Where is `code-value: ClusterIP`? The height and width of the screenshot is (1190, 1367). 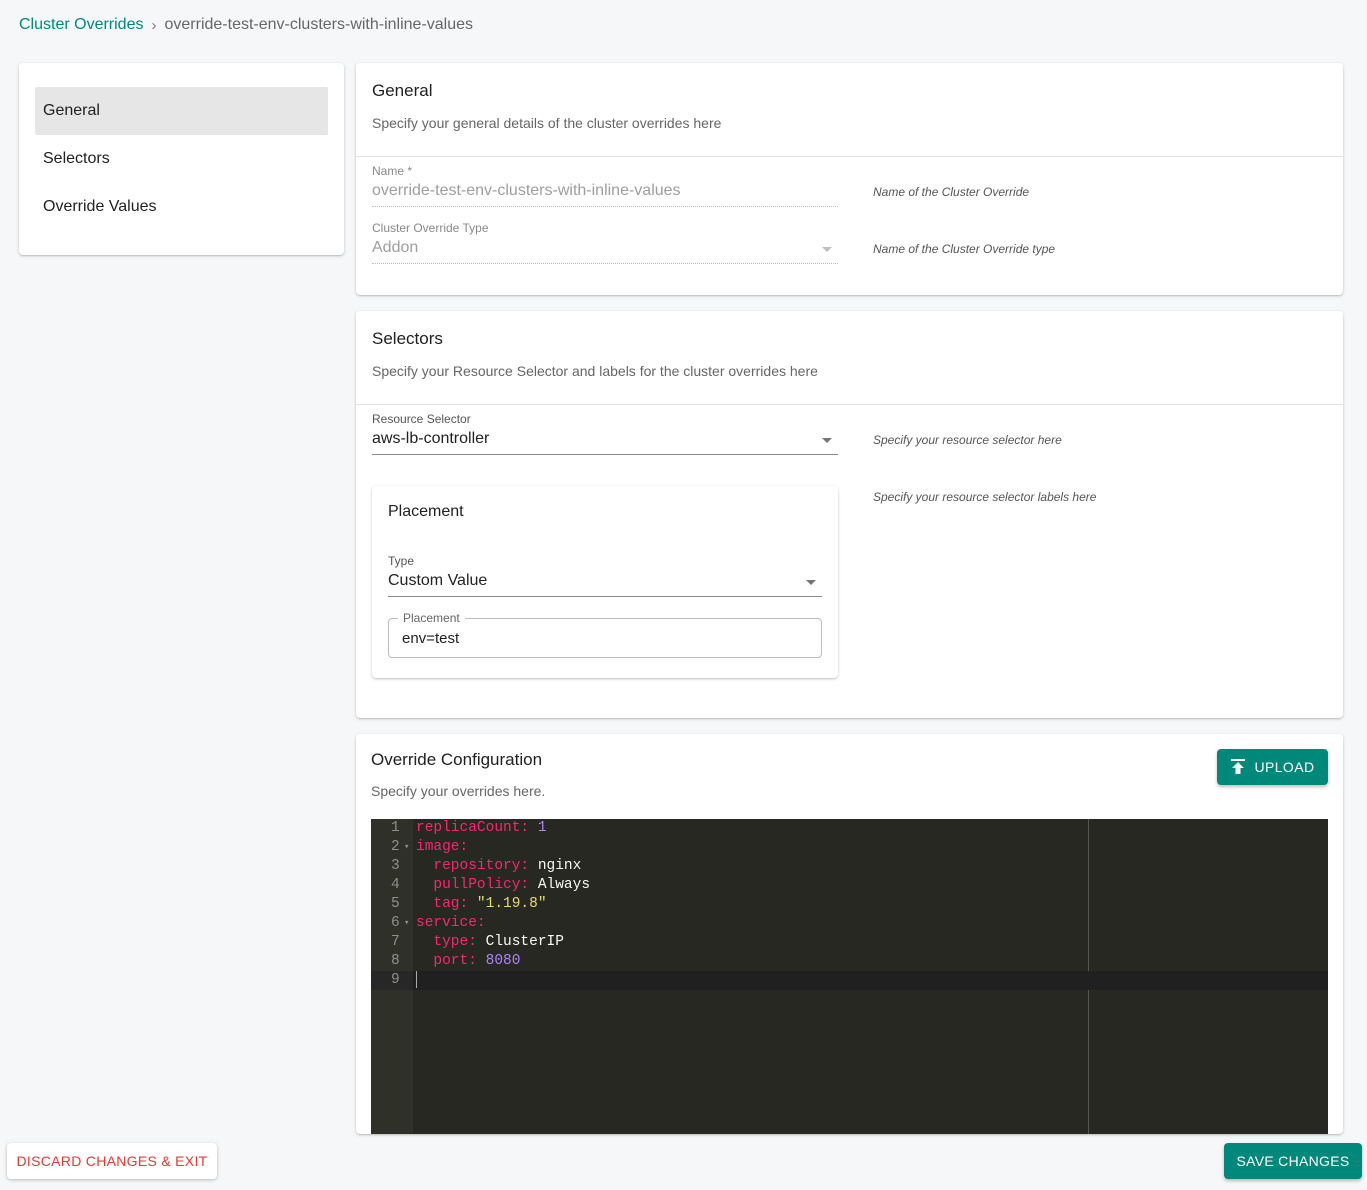
code-value: ClusterIP is located at coordinates (520, 942).